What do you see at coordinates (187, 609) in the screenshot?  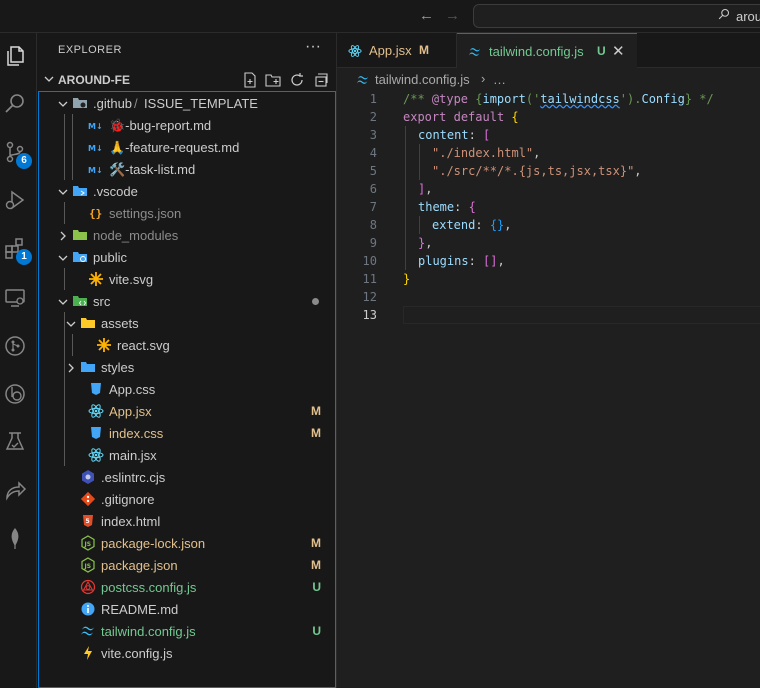 I see `tree-file: README.md` at bounding box center [187, 609].